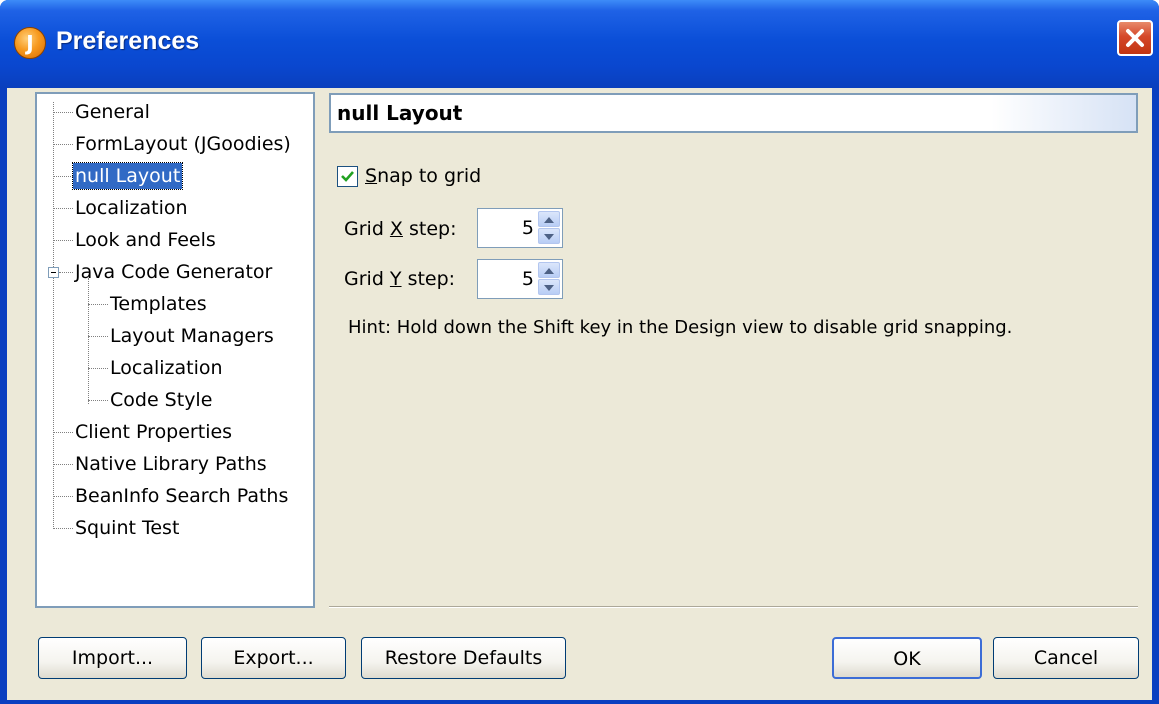  I want to click on restore-defaults-button: Restore Defaults, so click(463, 658).